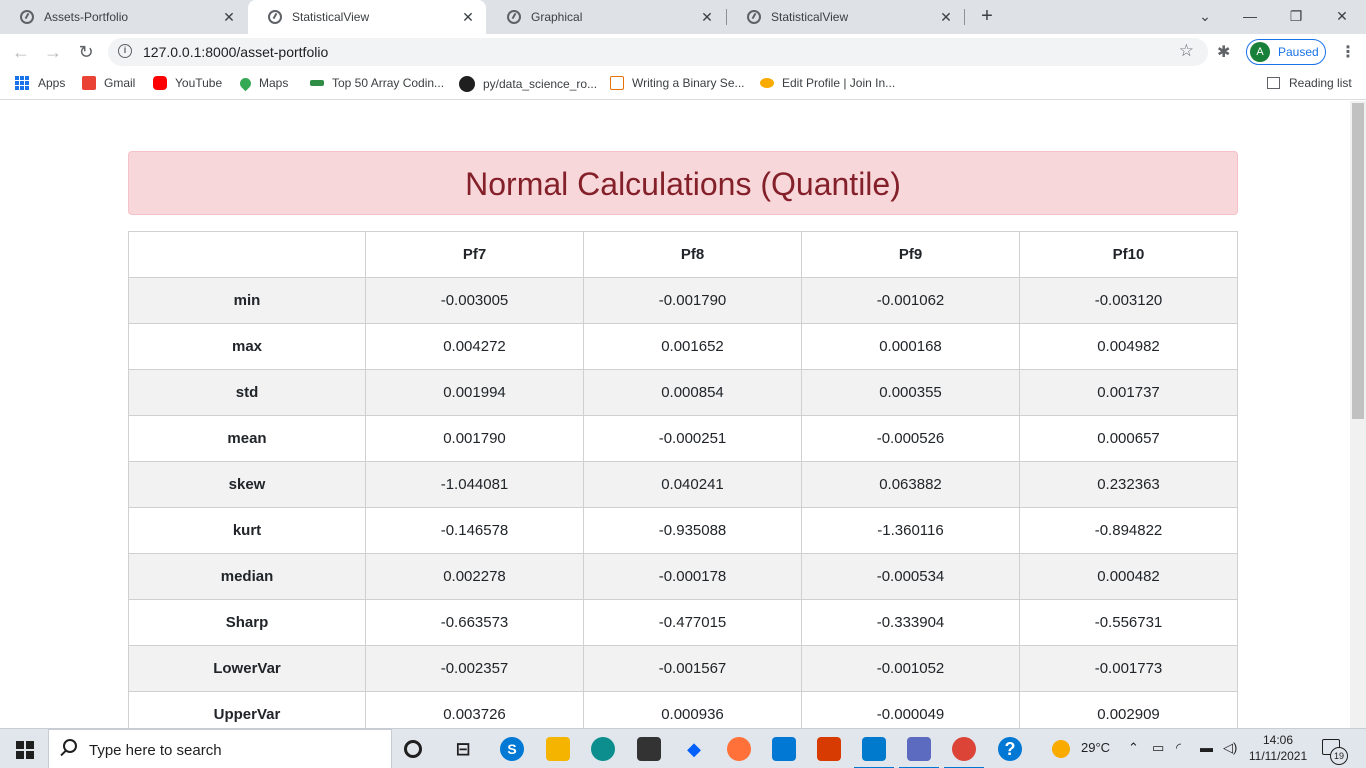 The height and width of the screenshot is (768, 1366). I want to click on bookmark-gmail: Gmail, so click(108, 83).